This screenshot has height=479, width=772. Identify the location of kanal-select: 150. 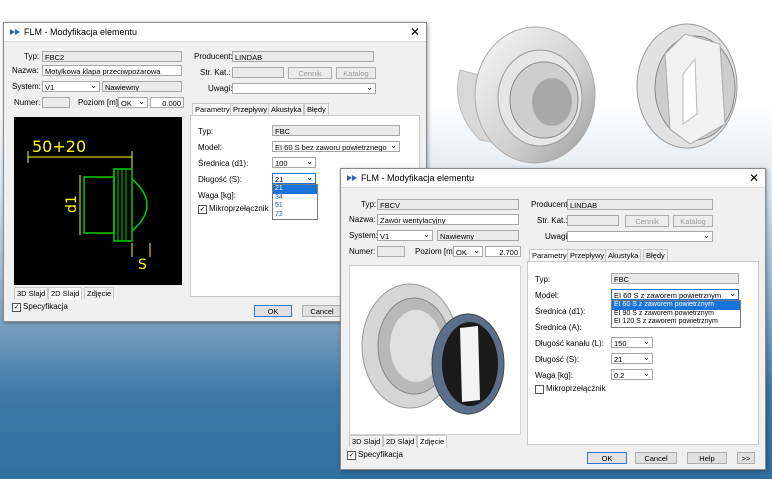
(632, 342).